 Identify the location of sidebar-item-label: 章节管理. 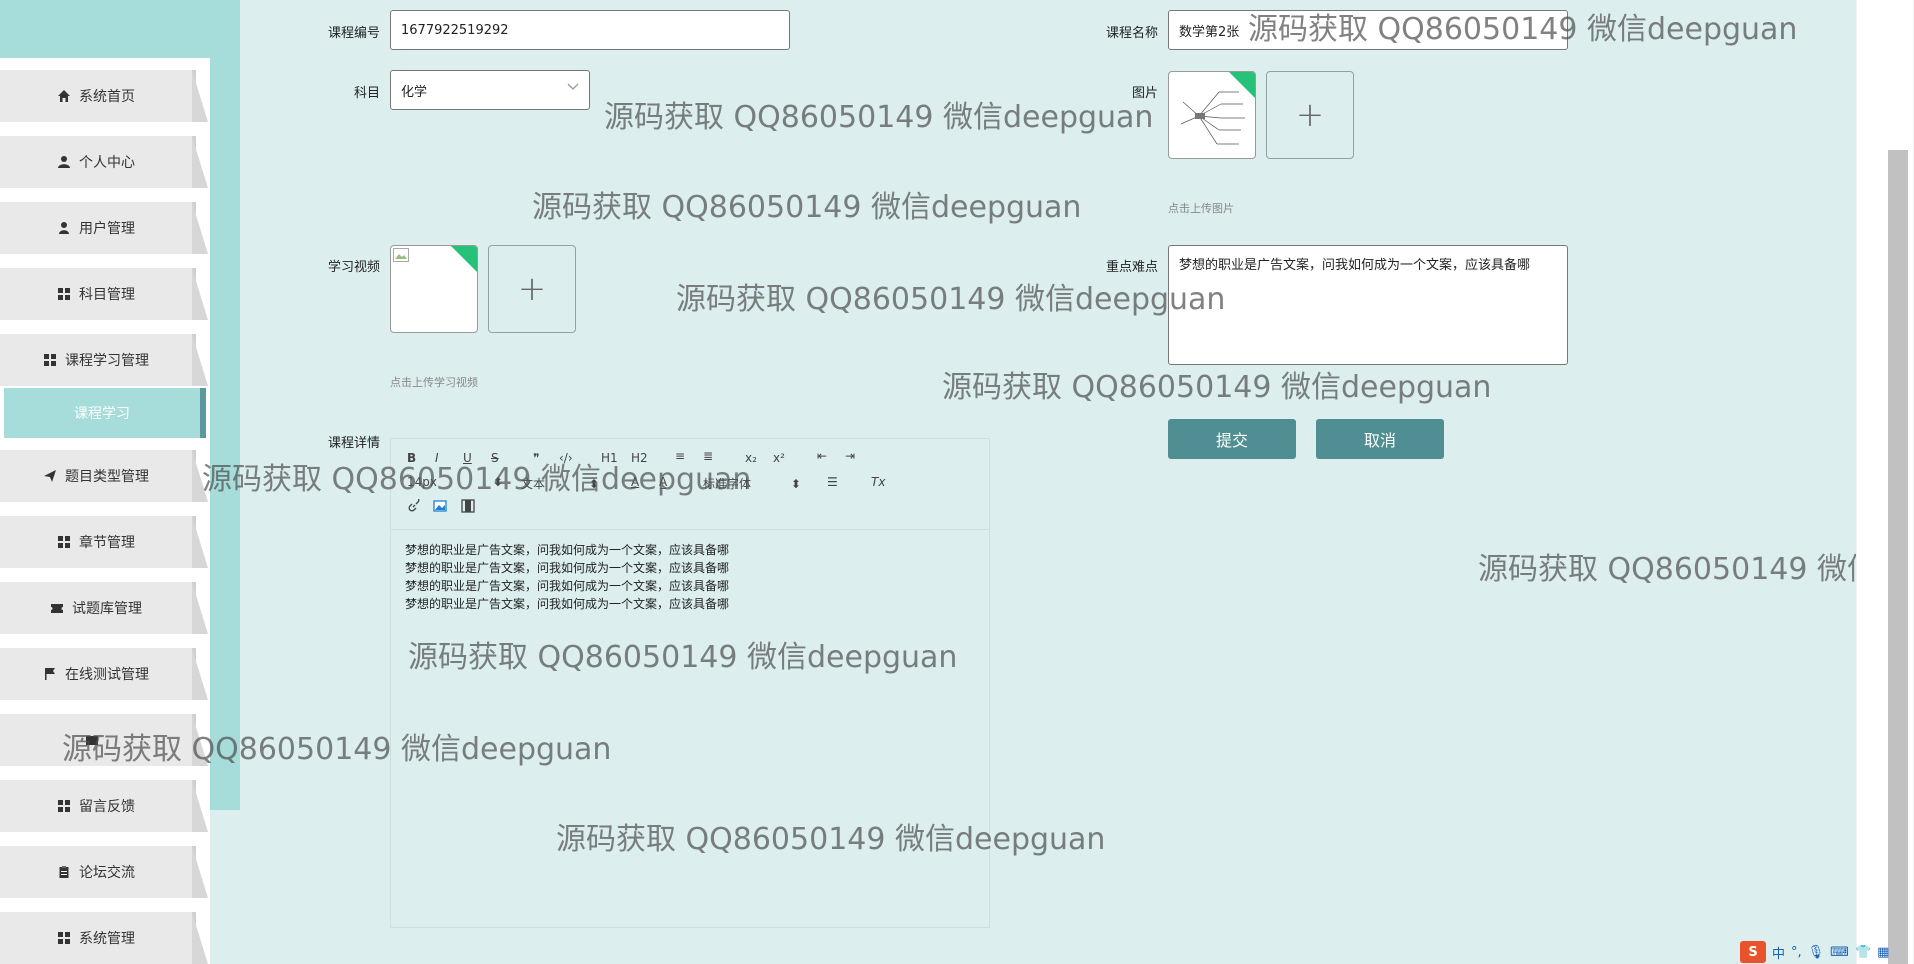
(107, 543).